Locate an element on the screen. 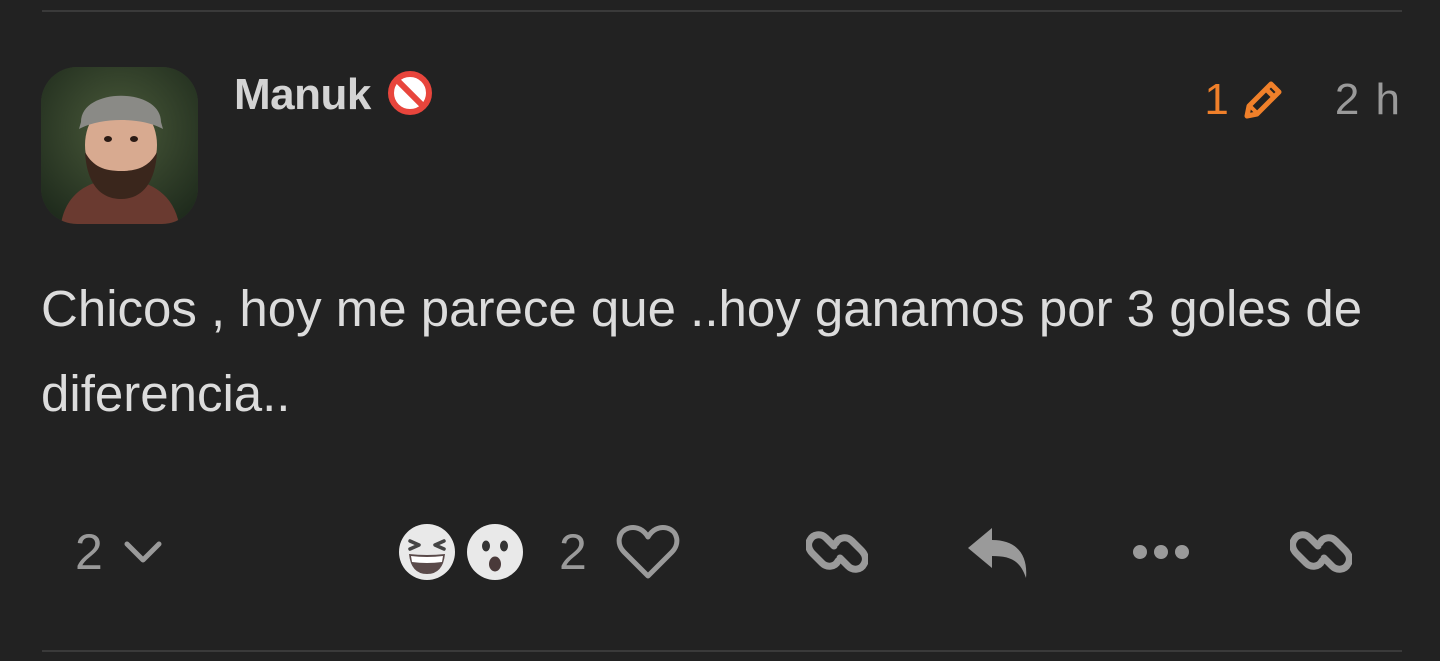 This screenshot has width=1440, height=661. more-options-icon is located at coordinates (1161, 552).